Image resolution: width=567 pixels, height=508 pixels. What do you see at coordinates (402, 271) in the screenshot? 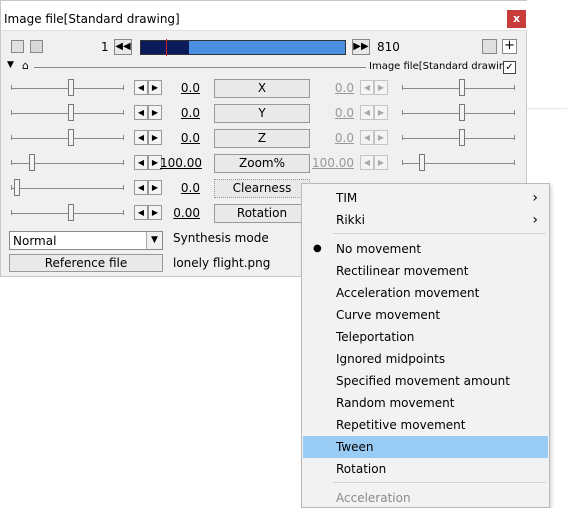
I see `menu-item-label: Rectilinear movement` at bounding box center [402, 271].